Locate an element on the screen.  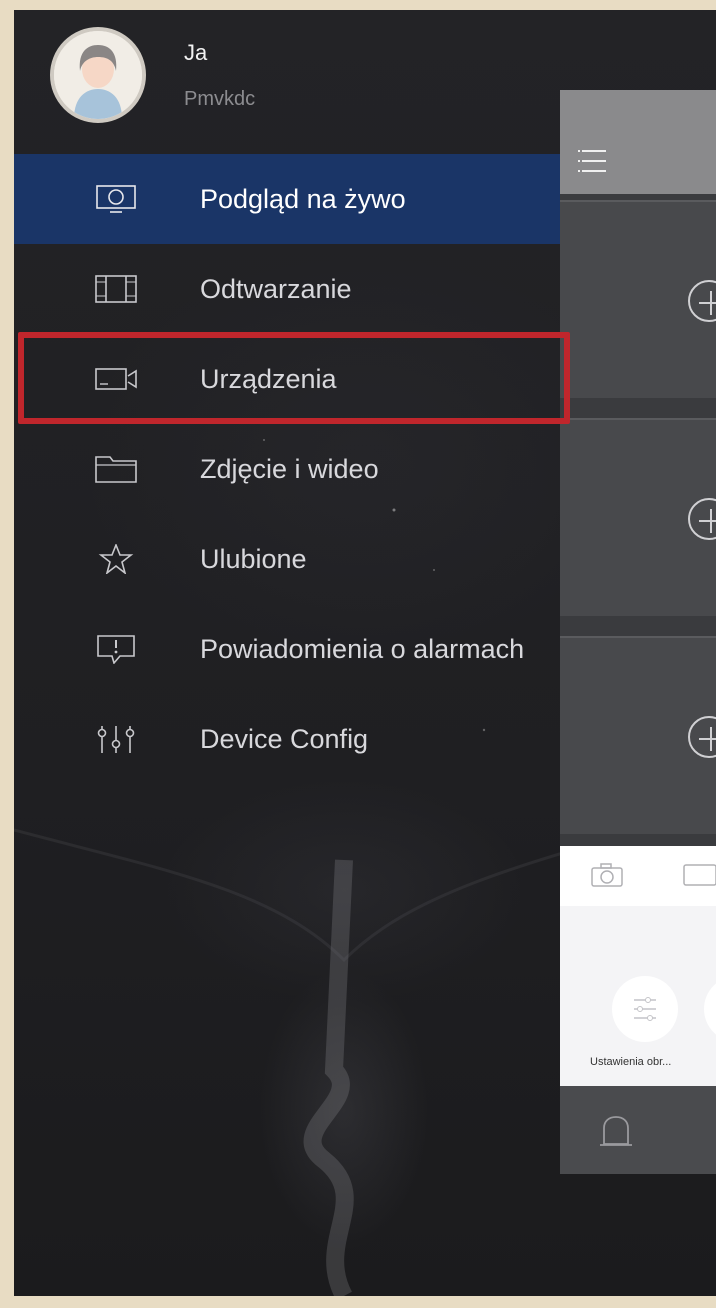
camera-icon is located at coordinates (607, 875).